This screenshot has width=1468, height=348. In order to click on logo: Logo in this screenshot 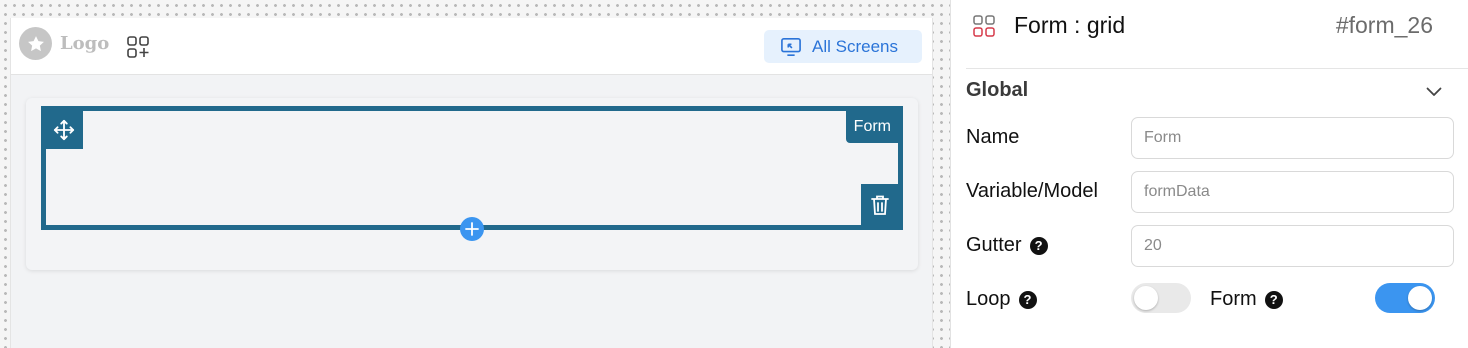, I will do `click(64, 43)`.